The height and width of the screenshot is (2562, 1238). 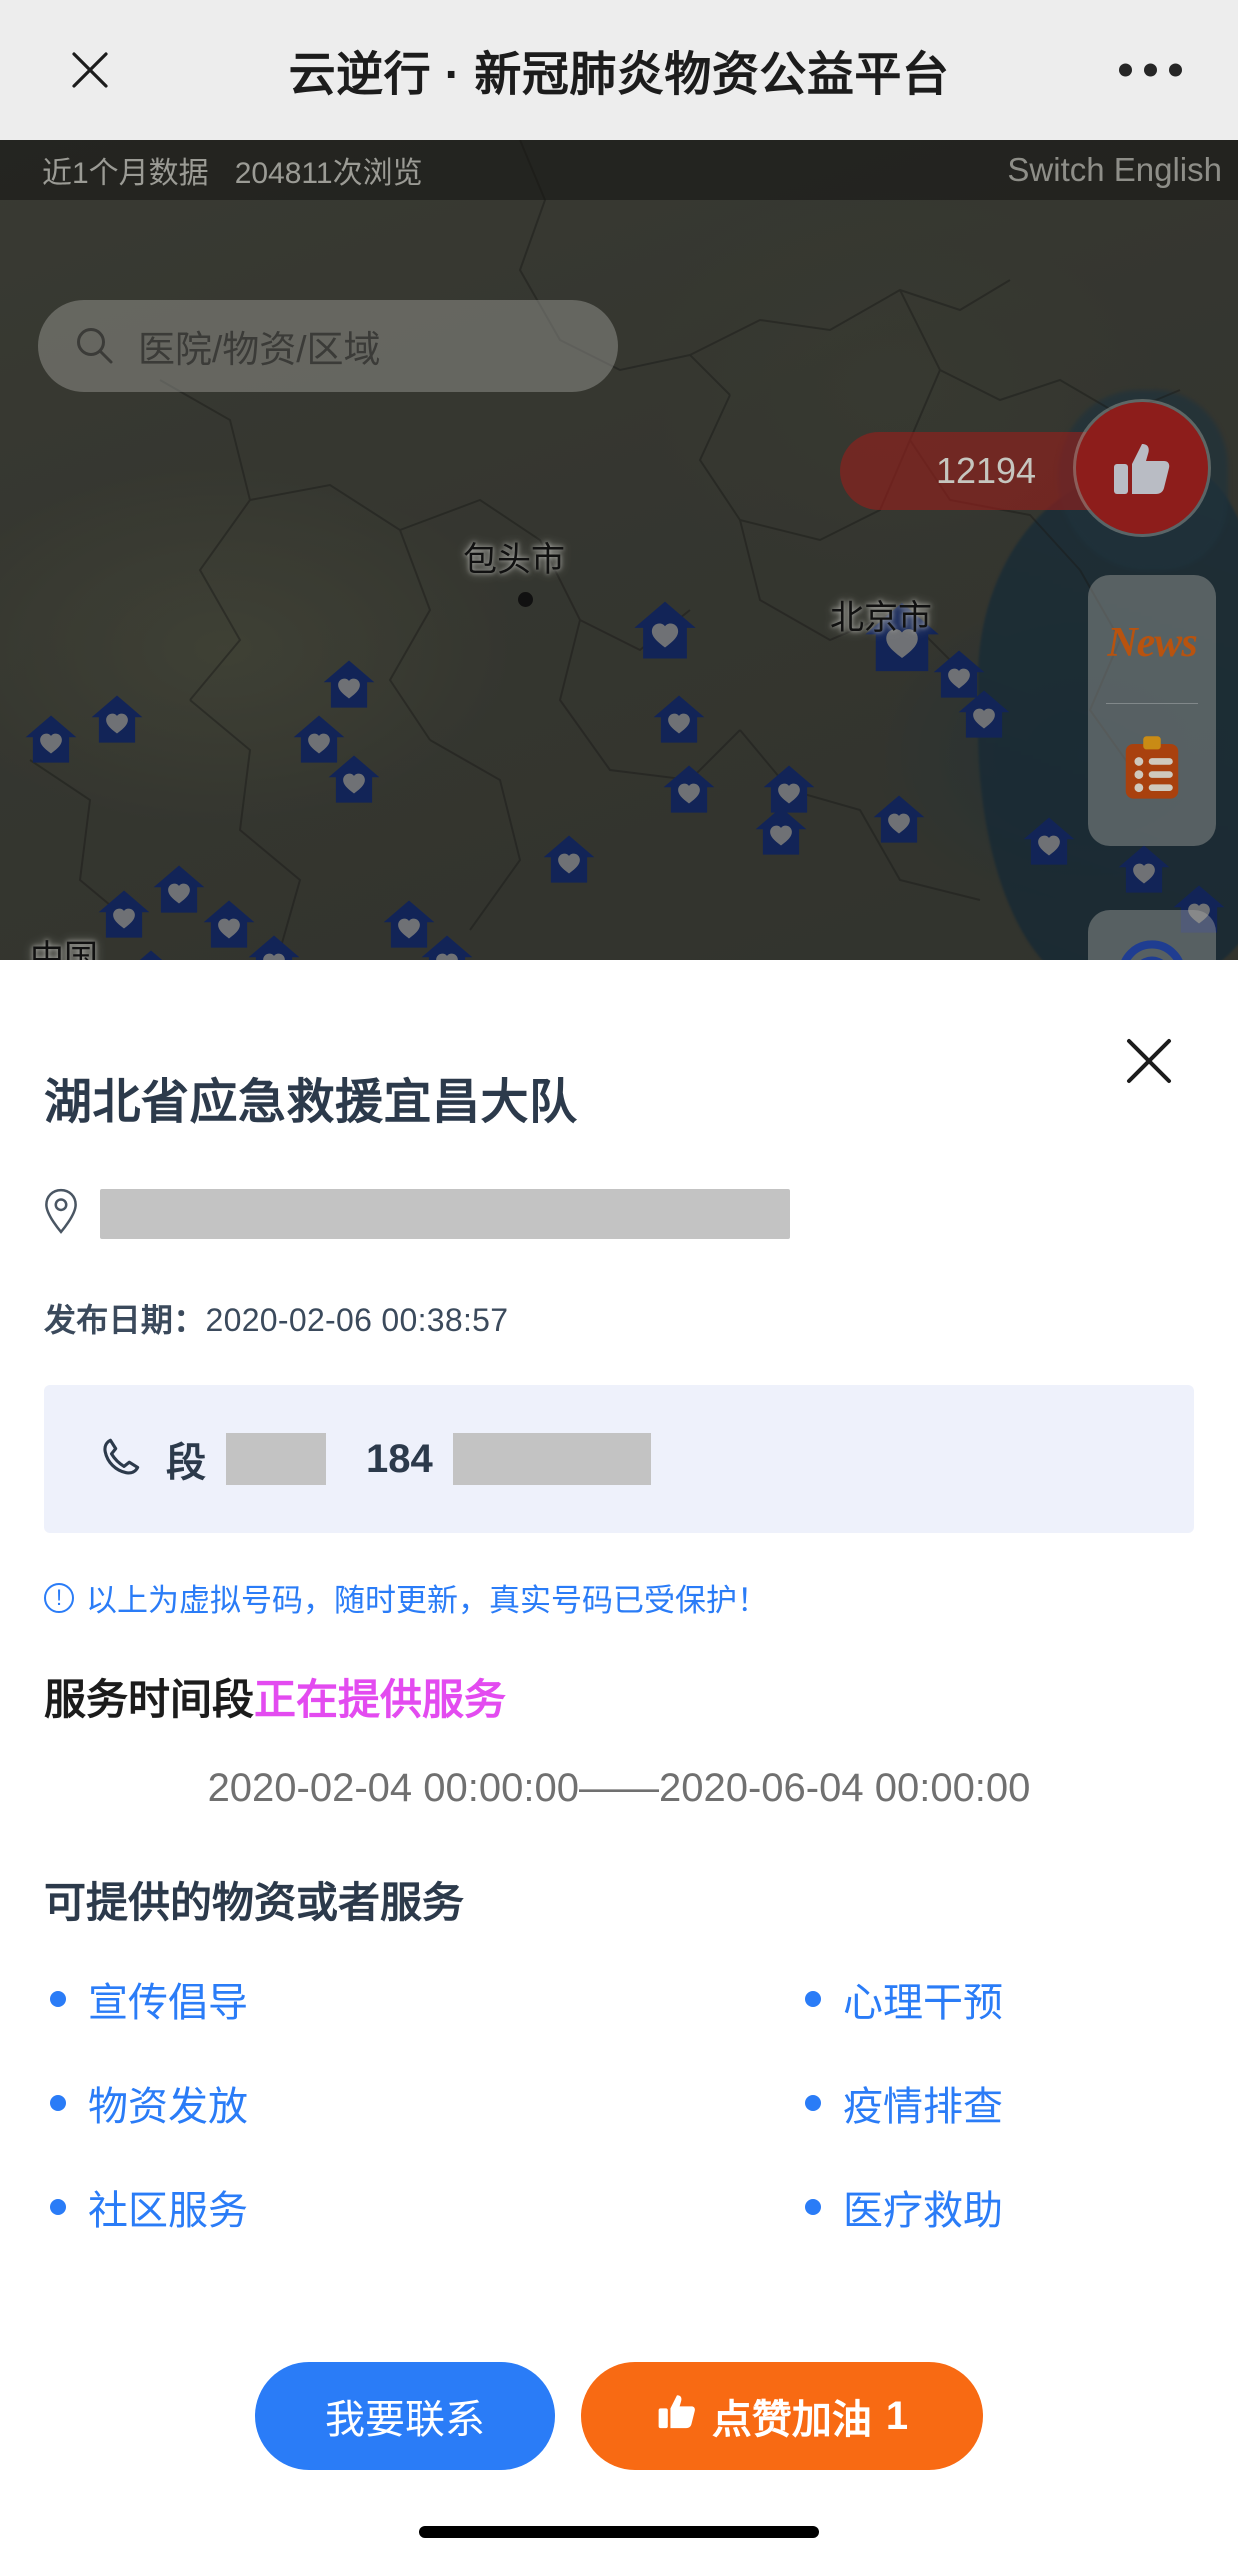 I want to click on list-item: 心理干预, so click(x=906, y=1999).